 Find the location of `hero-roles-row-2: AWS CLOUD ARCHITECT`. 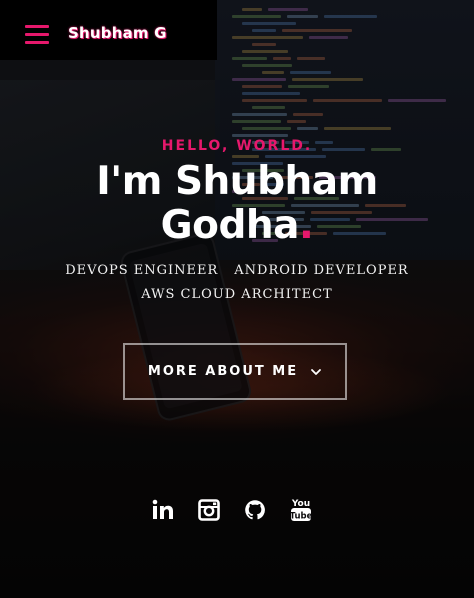

hero-roles-row-2: AWS CLOUD ARCHITECT is located at coordinates (237, 294).